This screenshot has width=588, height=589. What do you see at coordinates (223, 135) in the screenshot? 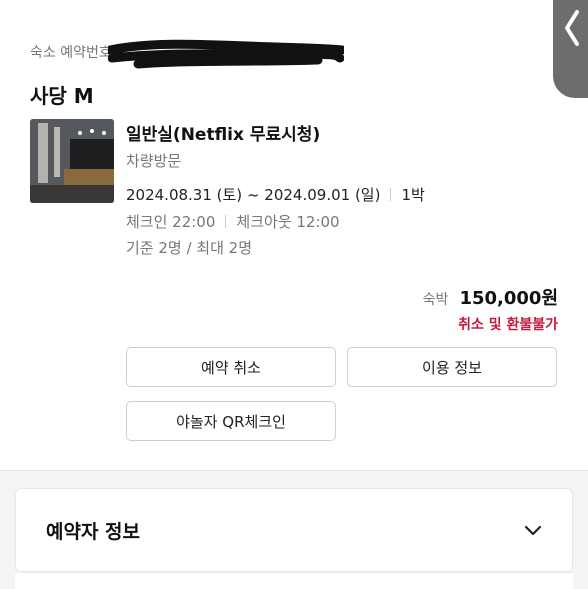
I see `room-name: 일반실(Netflix 무료시청)` at bounding box center [223, 135].